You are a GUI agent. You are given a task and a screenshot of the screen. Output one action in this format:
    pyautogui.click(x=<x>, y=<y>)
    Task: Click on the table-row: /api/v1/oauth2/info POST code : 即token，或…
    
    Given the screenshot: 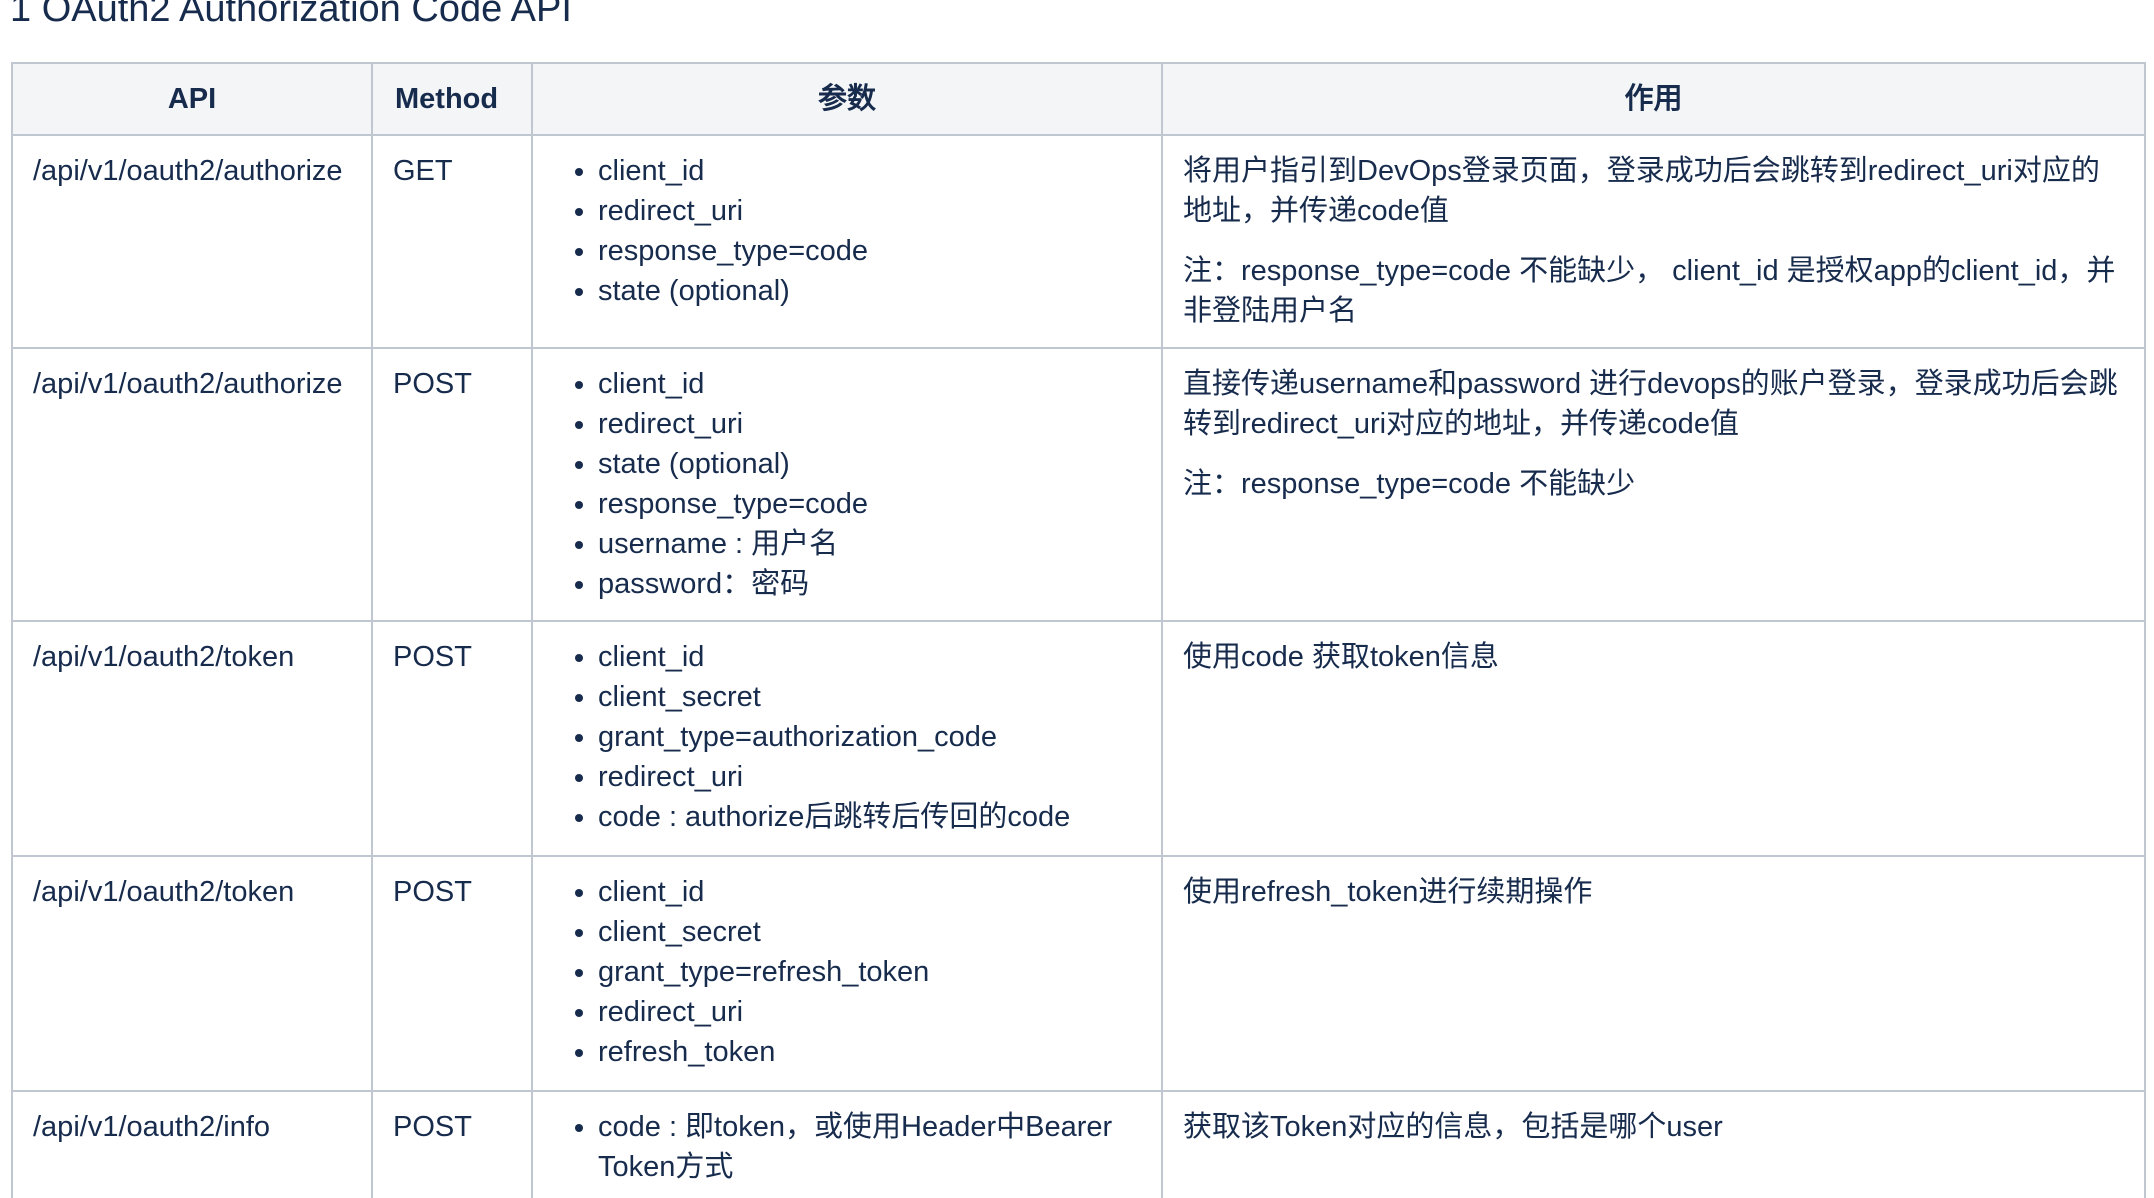 What is the action you would take?
    pyautogui.click(x=1078, y=1144)
    